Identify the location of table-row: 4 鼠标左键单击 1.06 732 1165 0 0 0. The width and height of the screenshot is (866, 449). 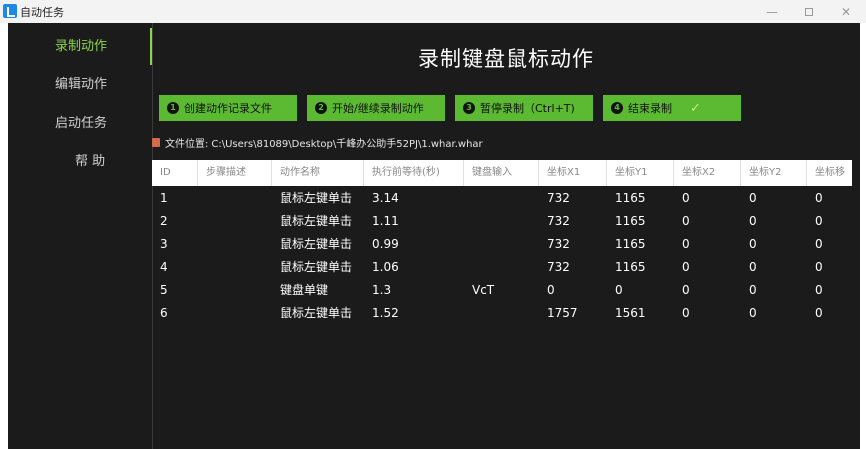
(502, 267).